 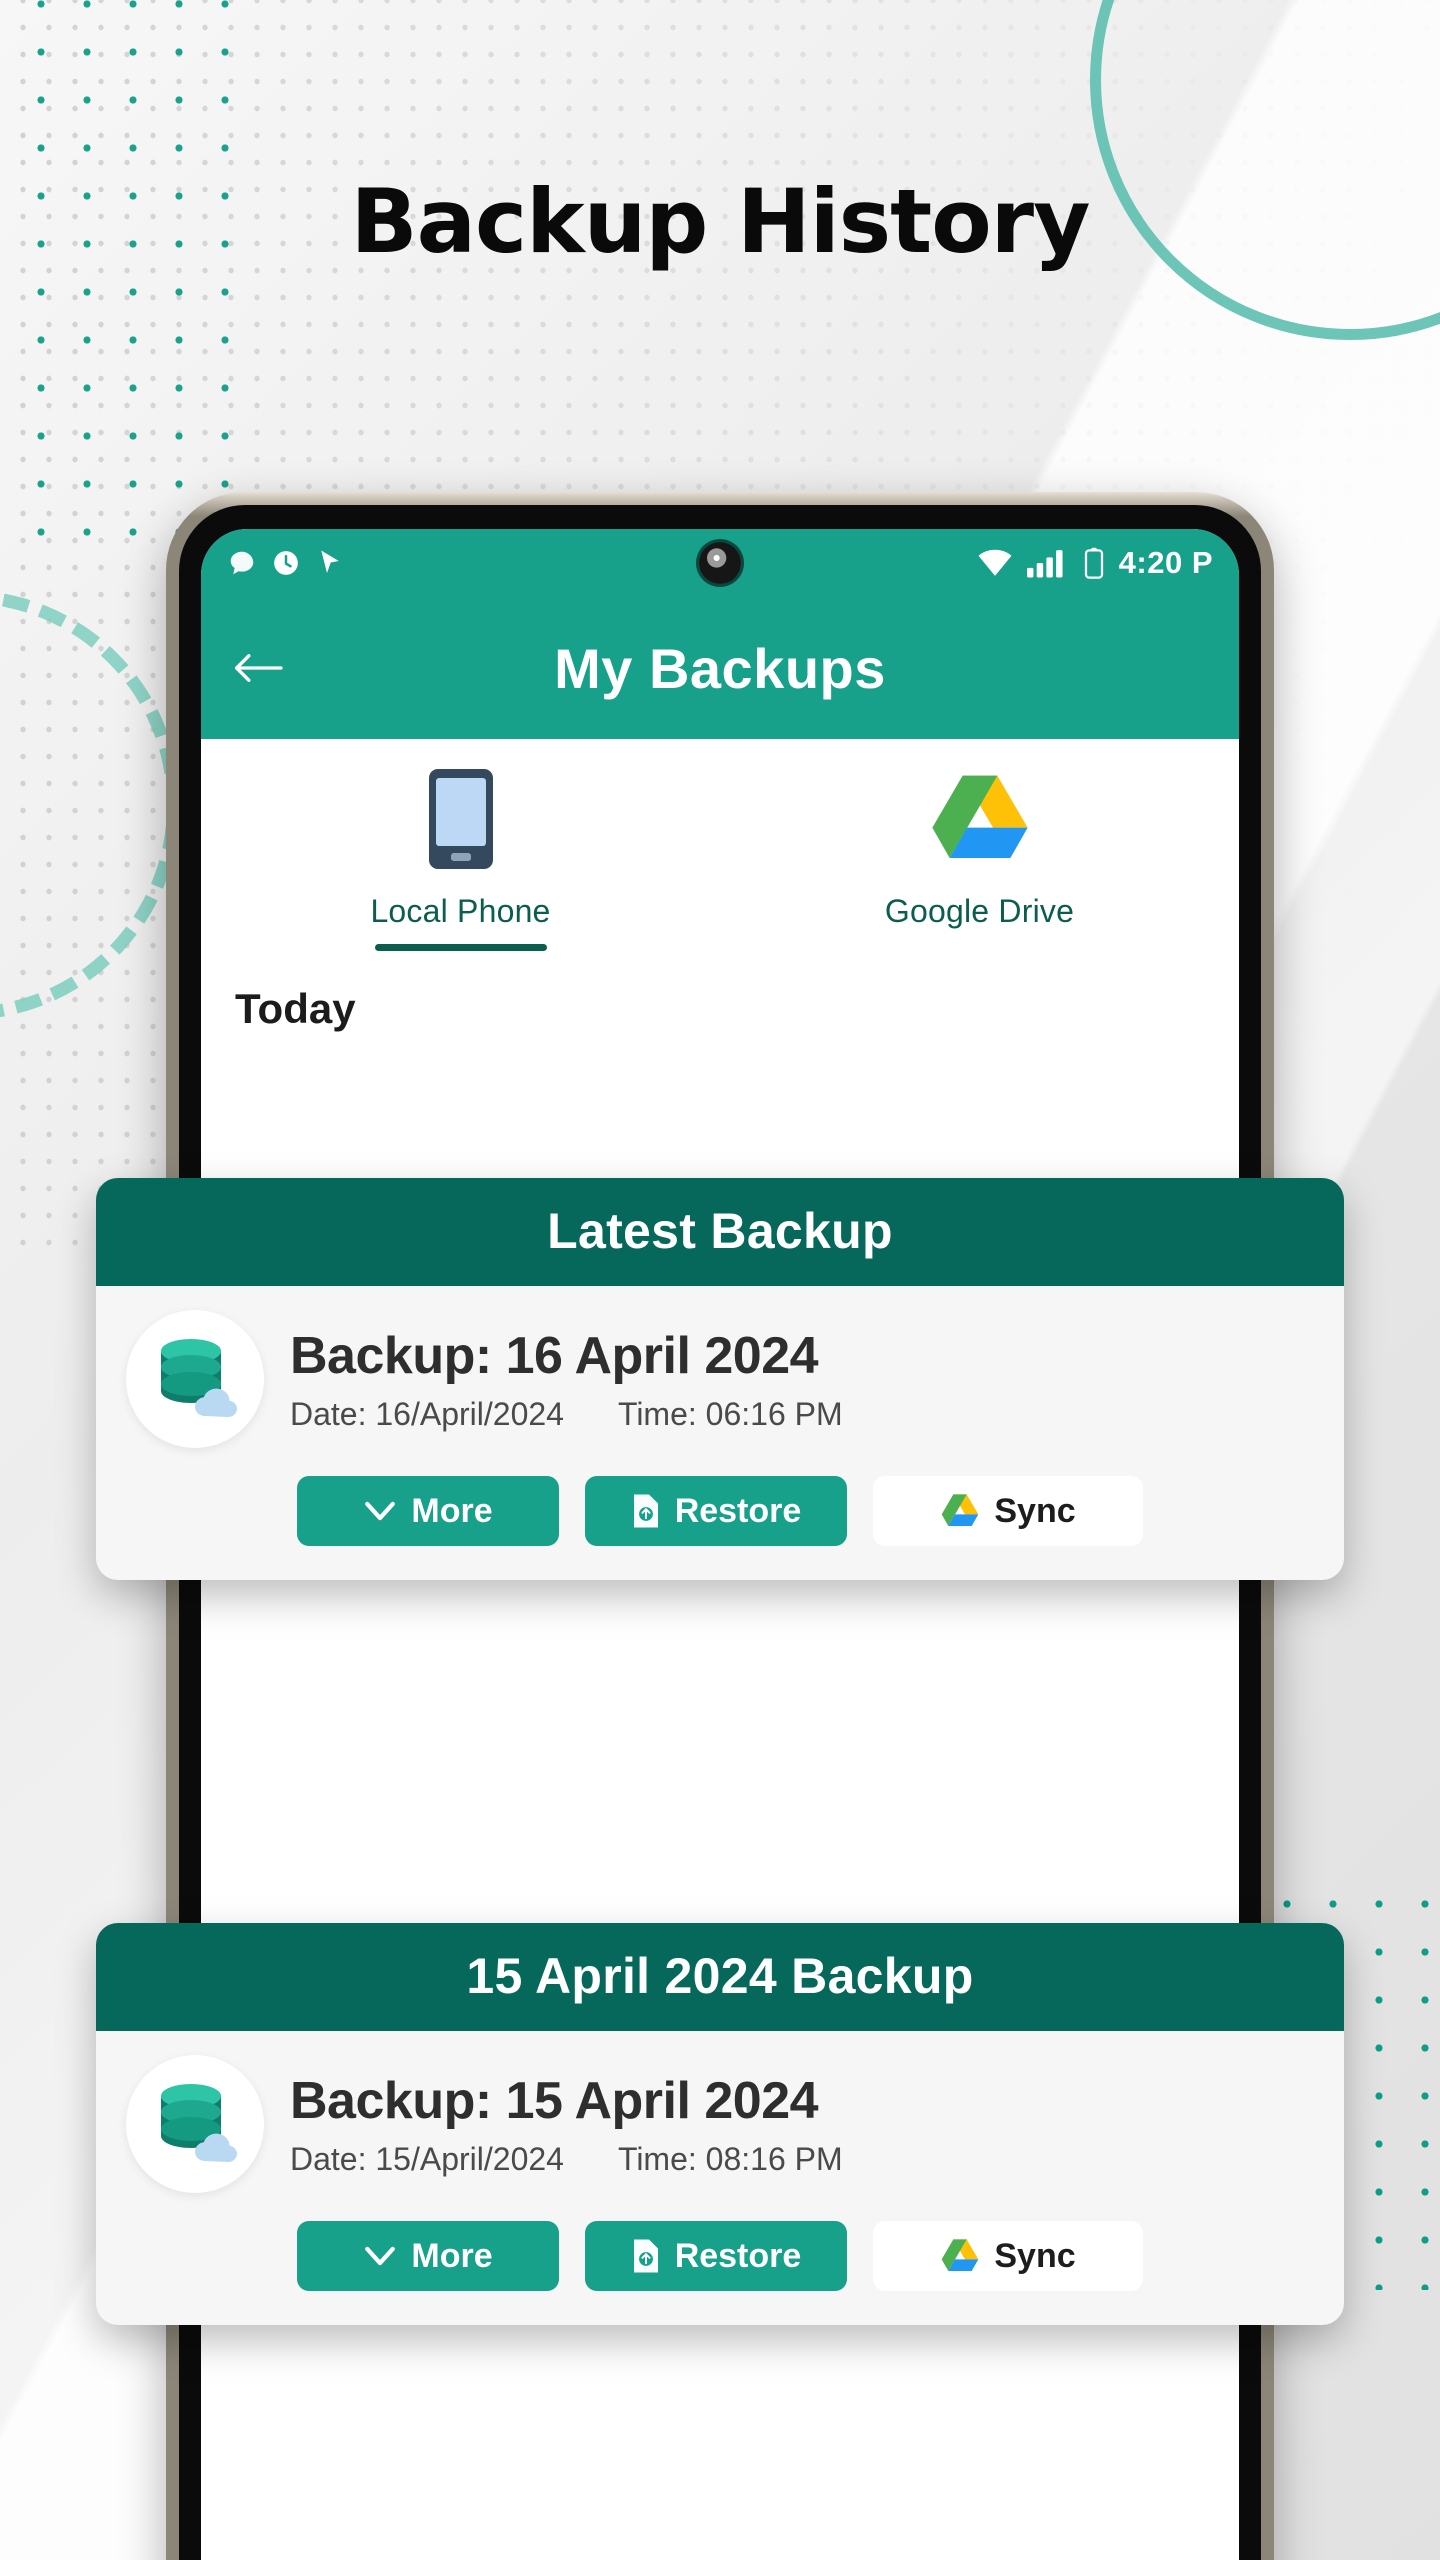 I want to click on wifi-icon, so click(x=995, y=562).